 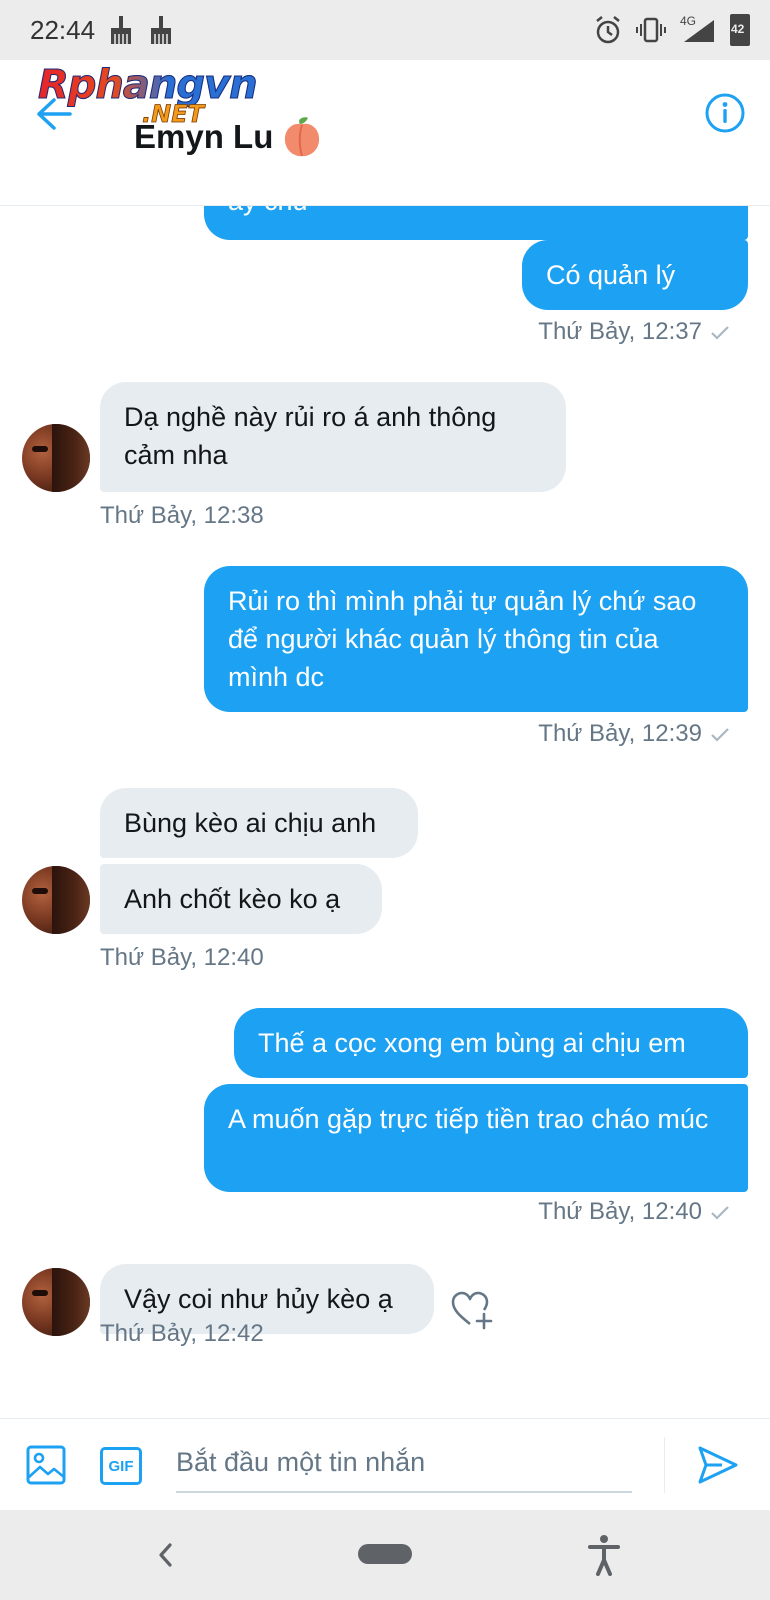 I want to click on message-bubble-incoming: Dạ nghề này rủi ro á anh thông cảm nha, so click(x=333, y=437).